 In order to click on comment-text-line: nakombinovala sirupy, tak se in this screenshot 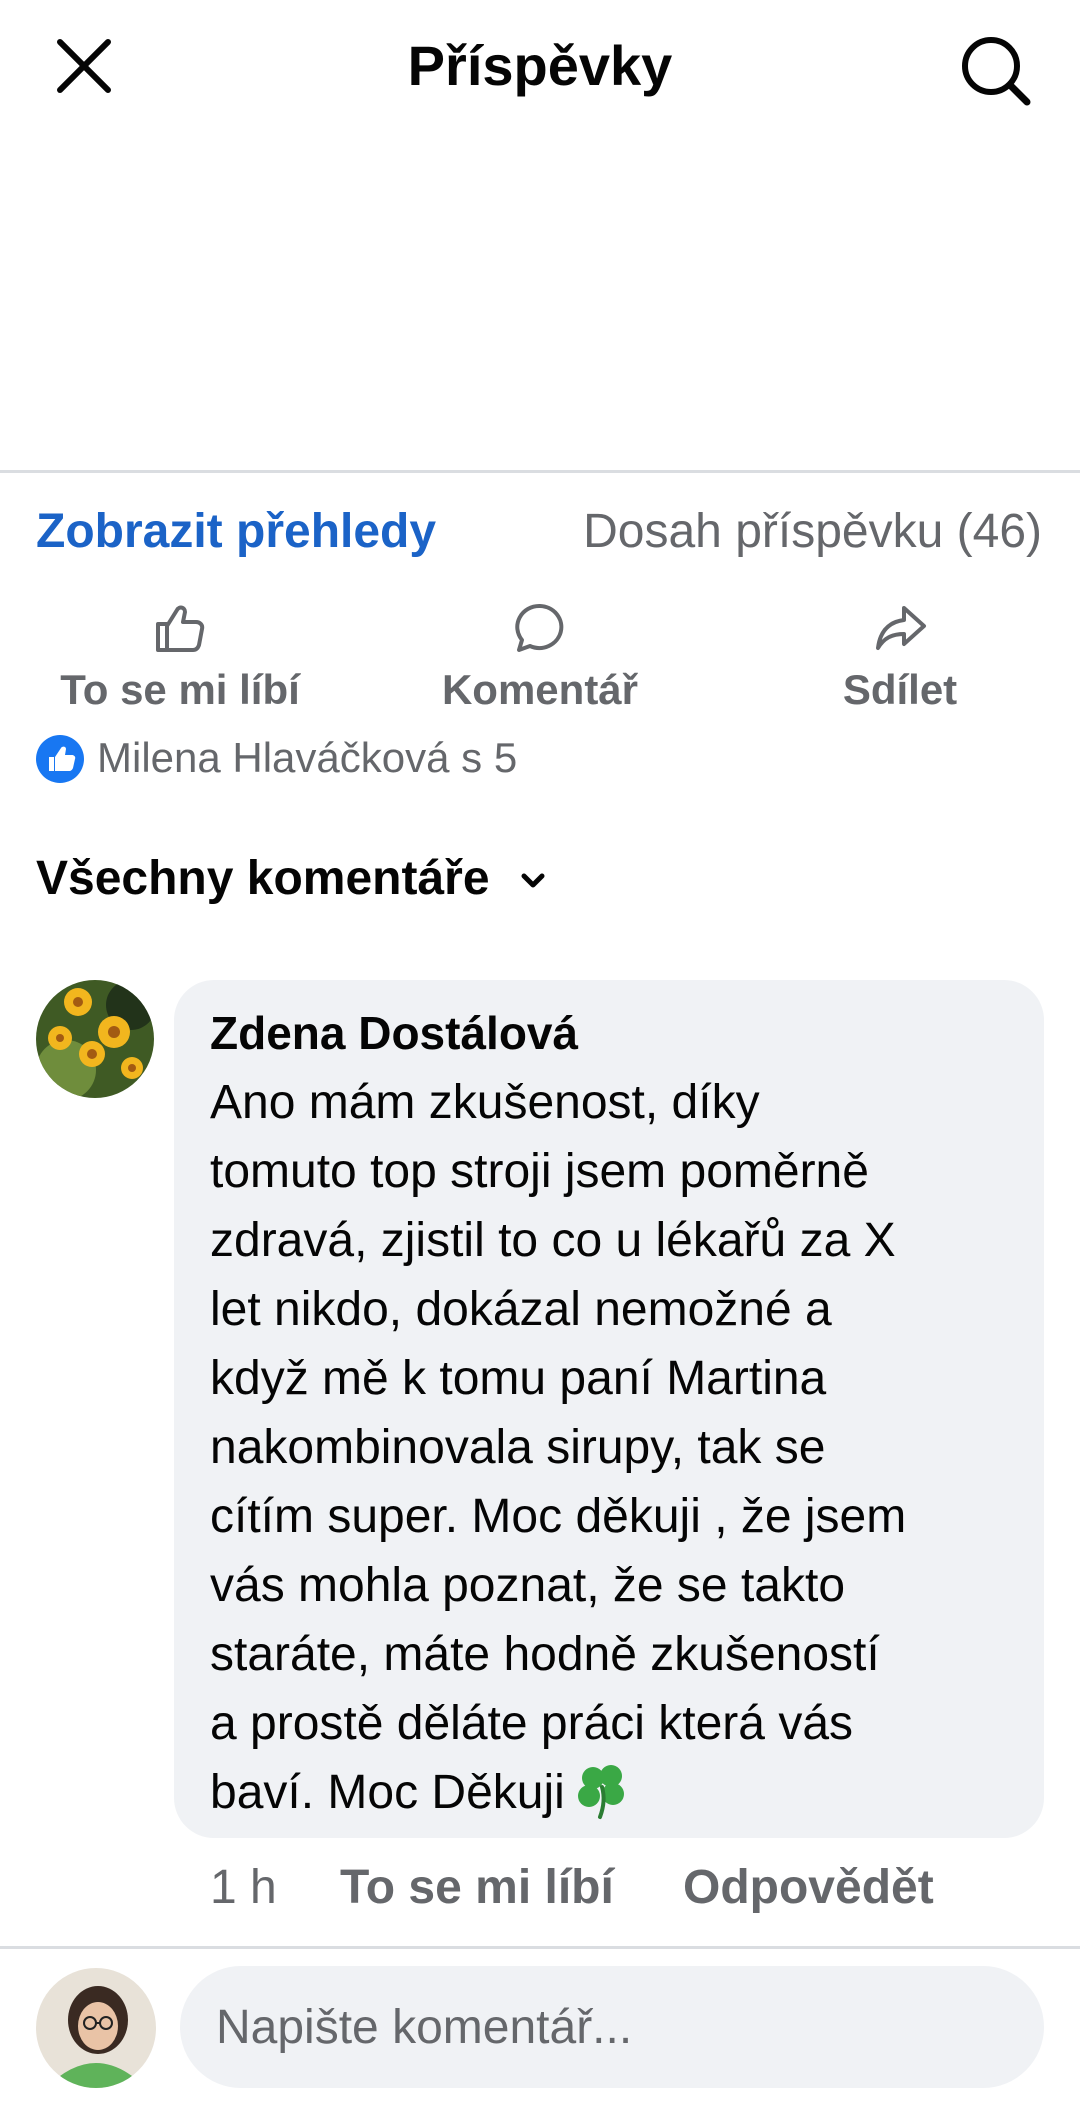, I will do `click(518, 1447)`.